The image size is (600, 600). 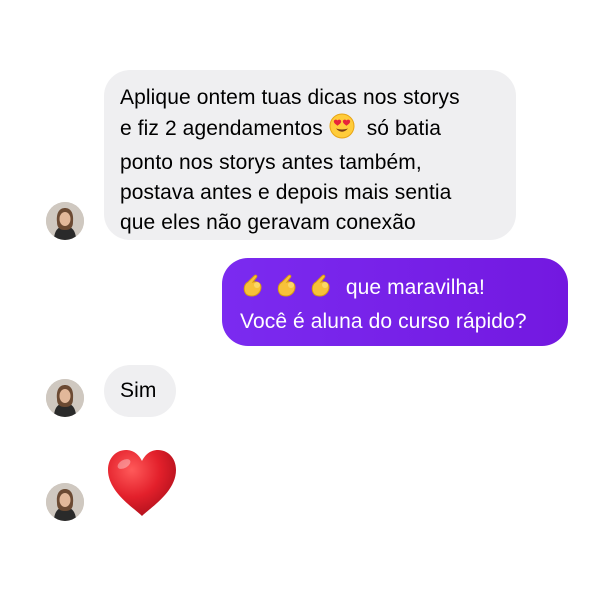 What do you see at coordinates (383, 321) in the screenshot?
I see `message-text-line: Você é aluna do curso rápido?` at bounding box center [383, 321].